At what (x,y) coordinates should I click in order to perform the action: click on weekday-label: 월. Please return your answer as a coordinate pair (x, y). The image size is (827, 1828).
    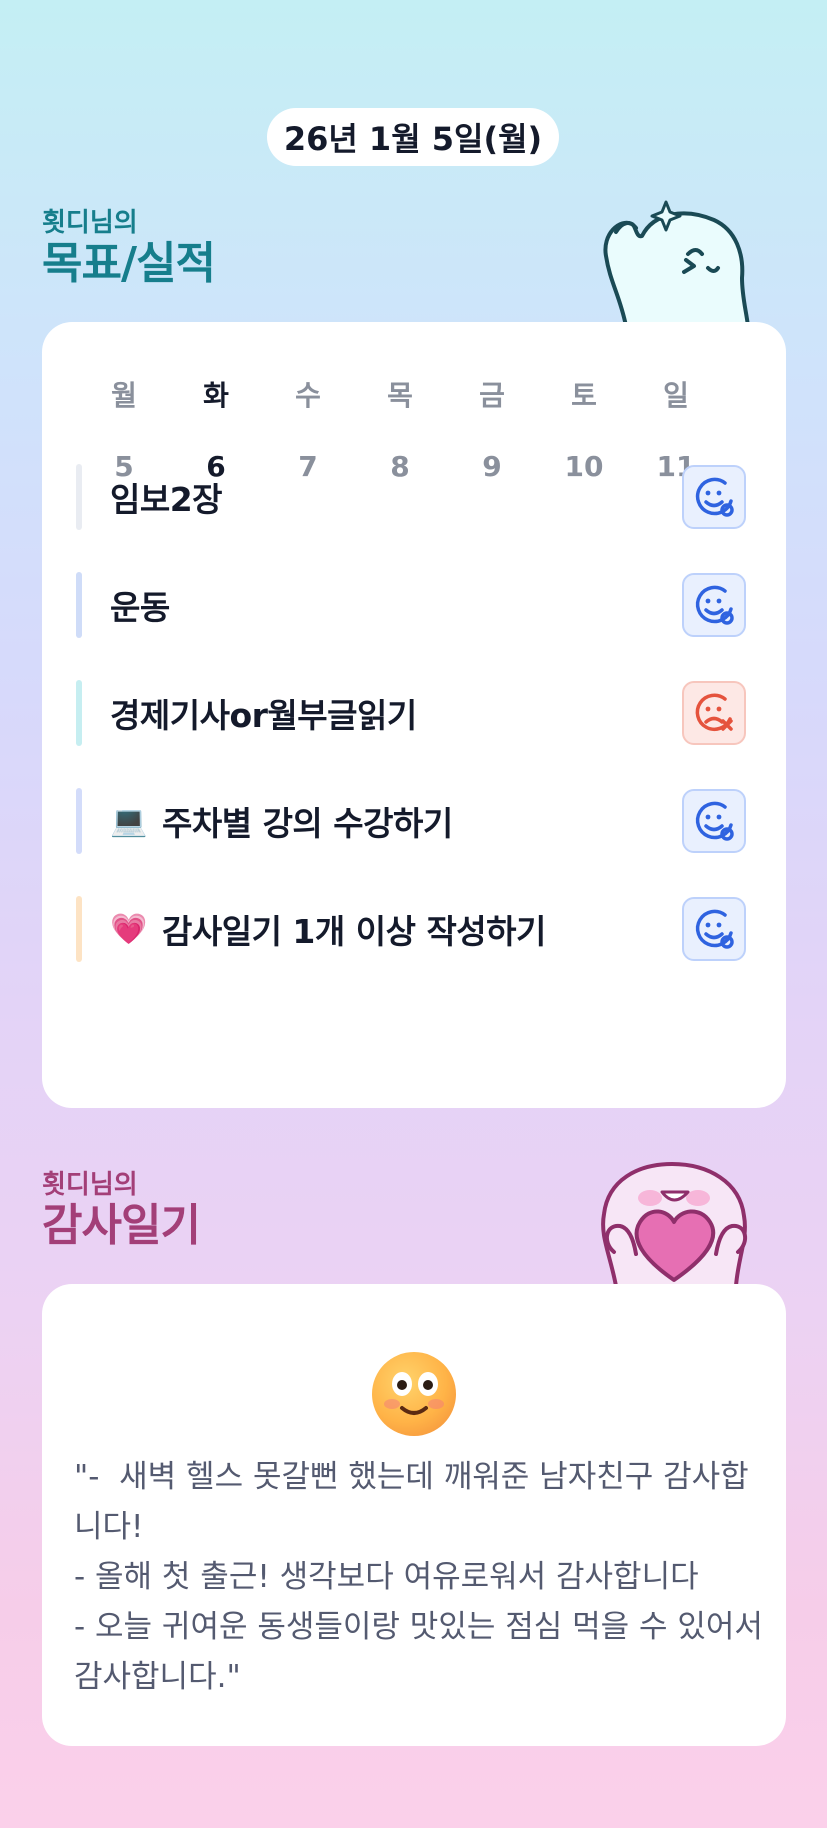
    Looking at the image, I should click on (124, 394).